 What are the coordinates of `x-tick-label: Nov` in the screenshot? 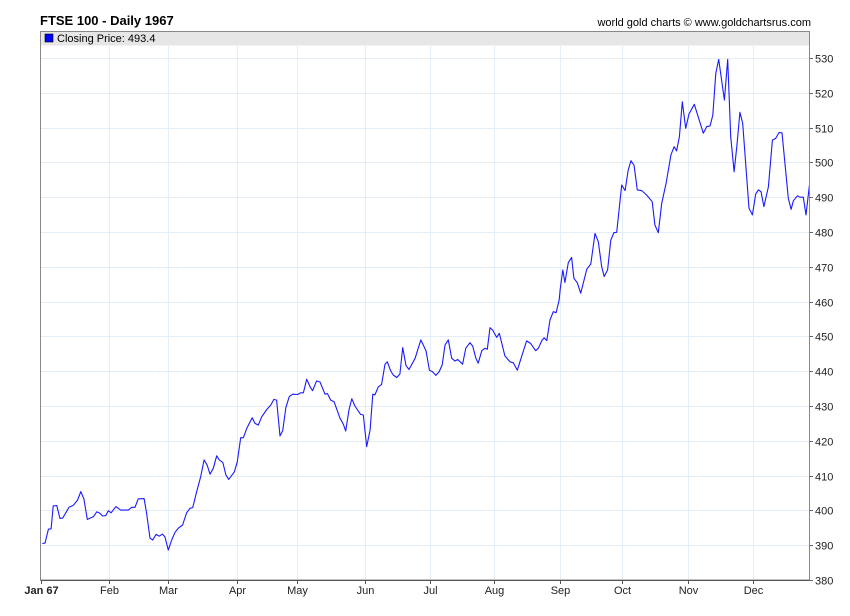 It's located at (689, 591).